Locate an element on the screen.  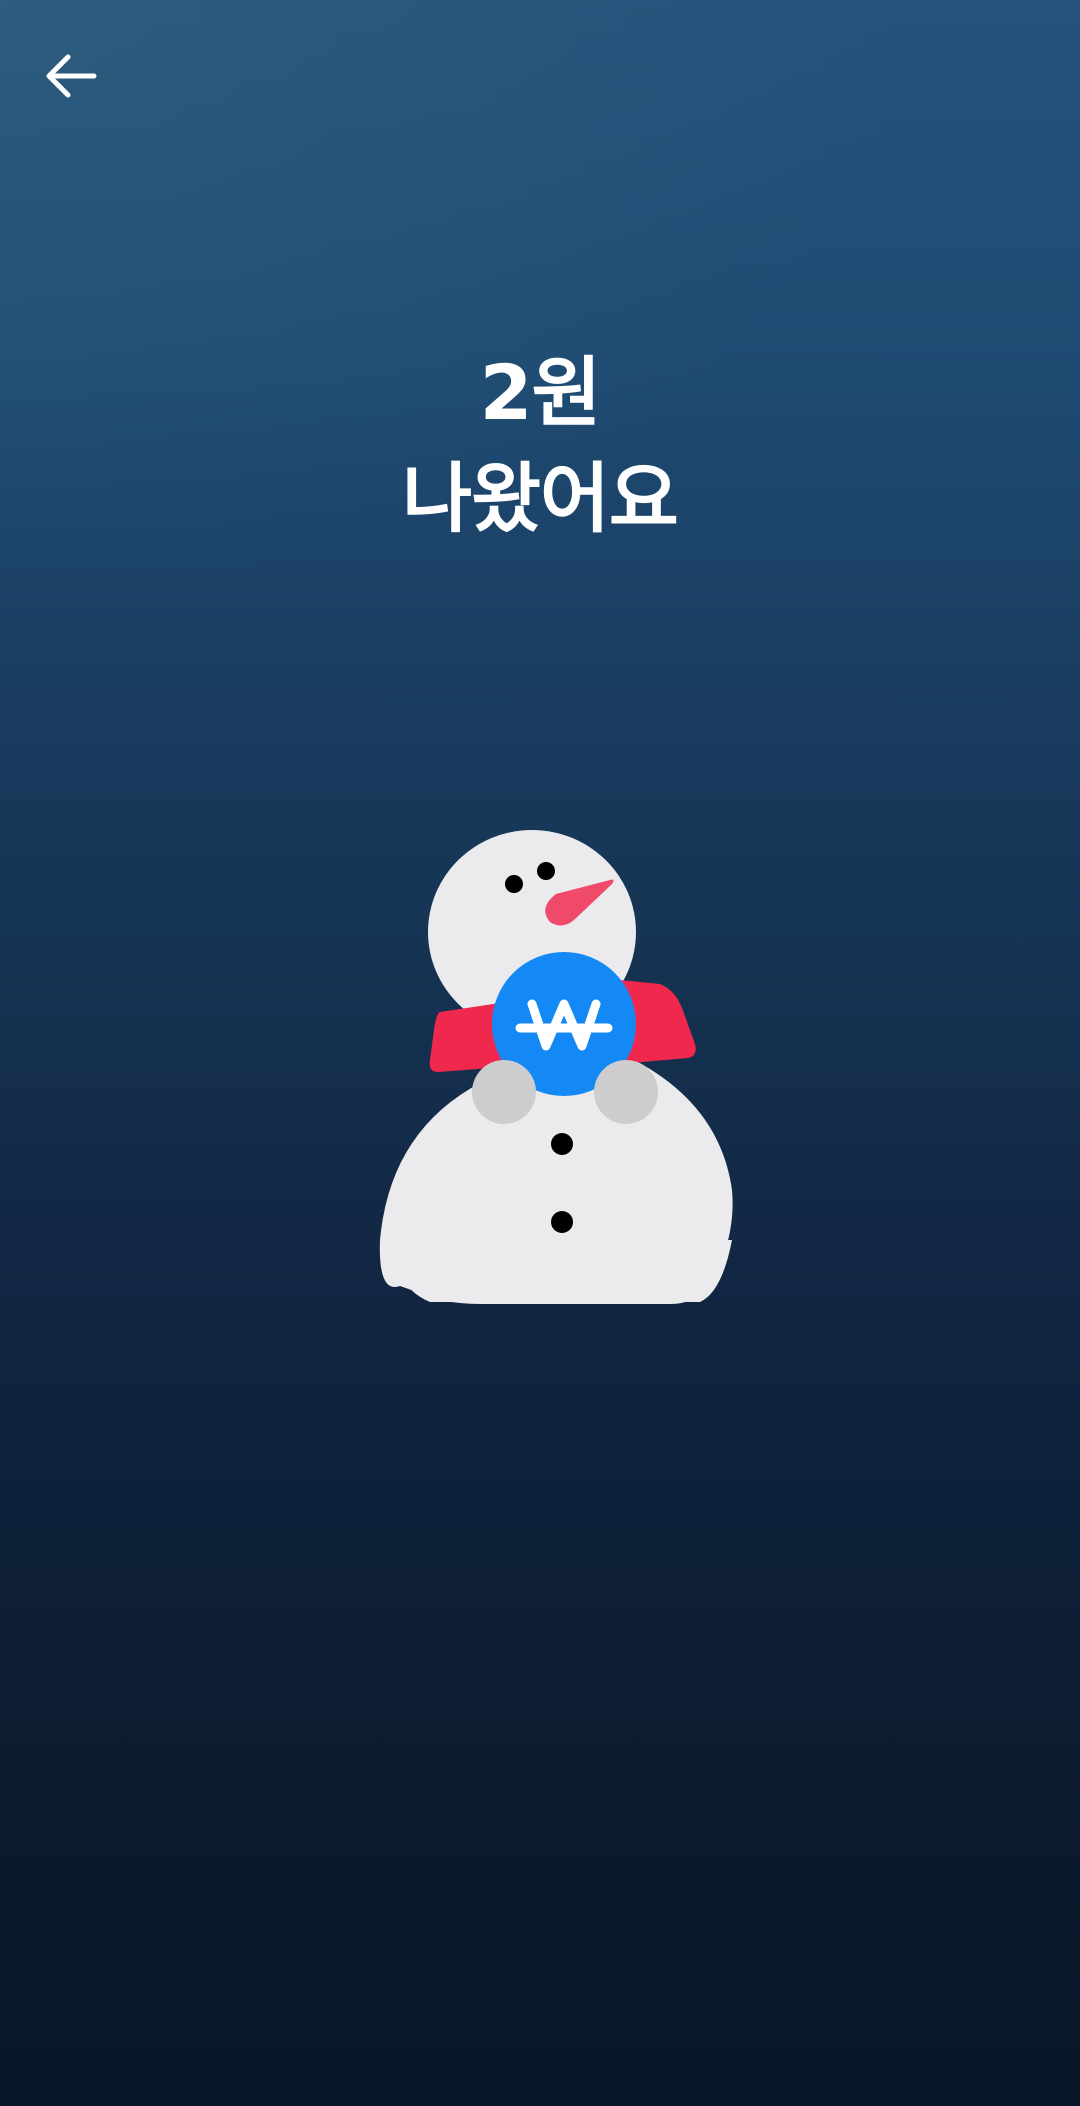
prize-amount: 2원 is located at coordinates (540, 392).